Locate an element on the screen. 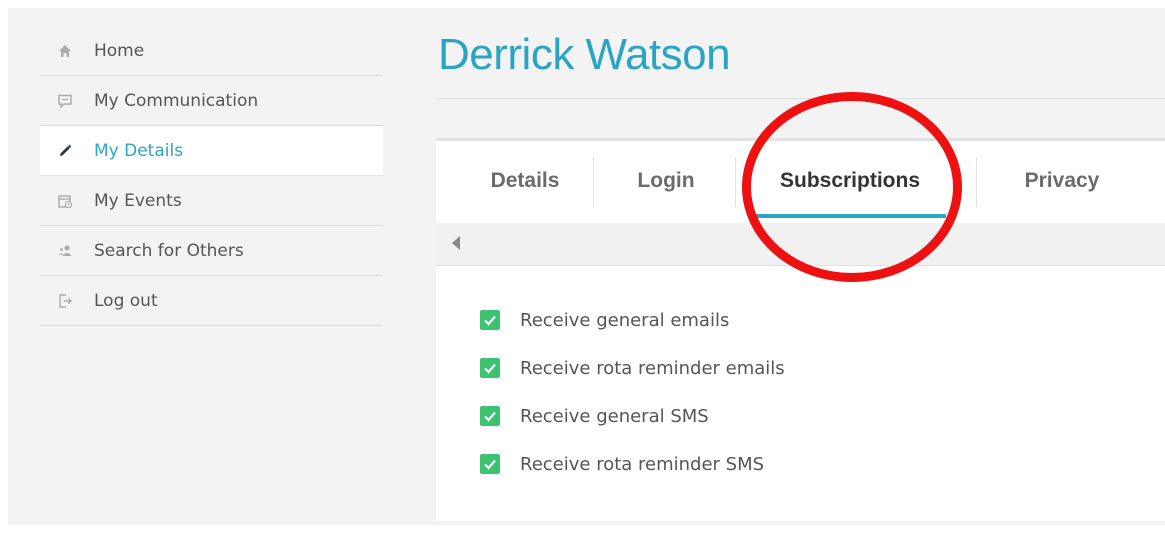 The image size is (1165, 533). sidebar-item-label: Search for Others is located at coordinates (169, 250).